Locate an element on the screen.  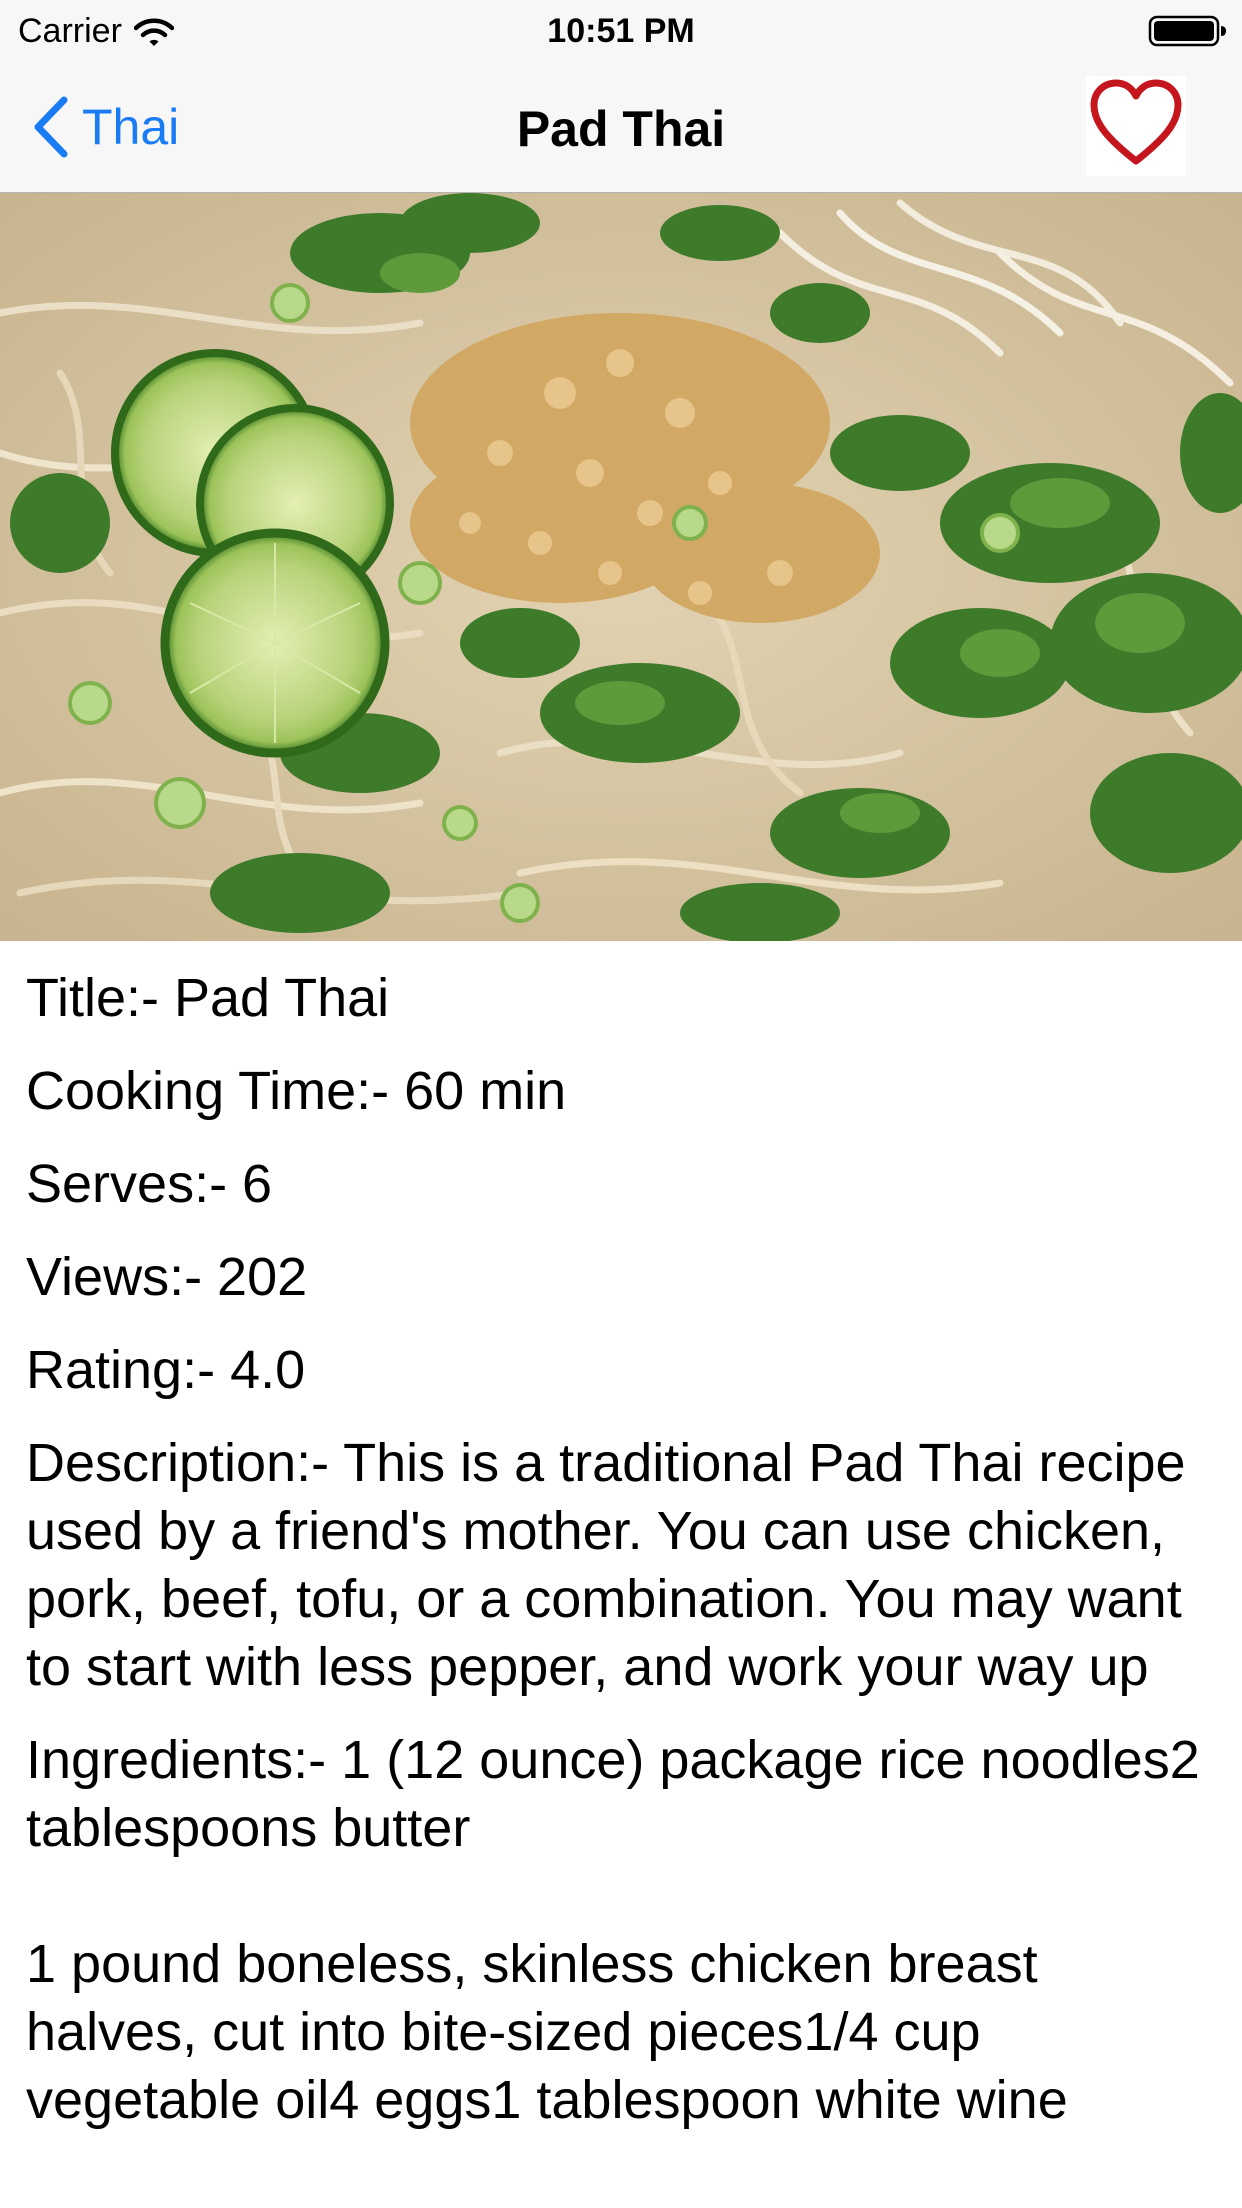
status-bar: Carrier 10:51 PM is located at coordinates (621, 30).